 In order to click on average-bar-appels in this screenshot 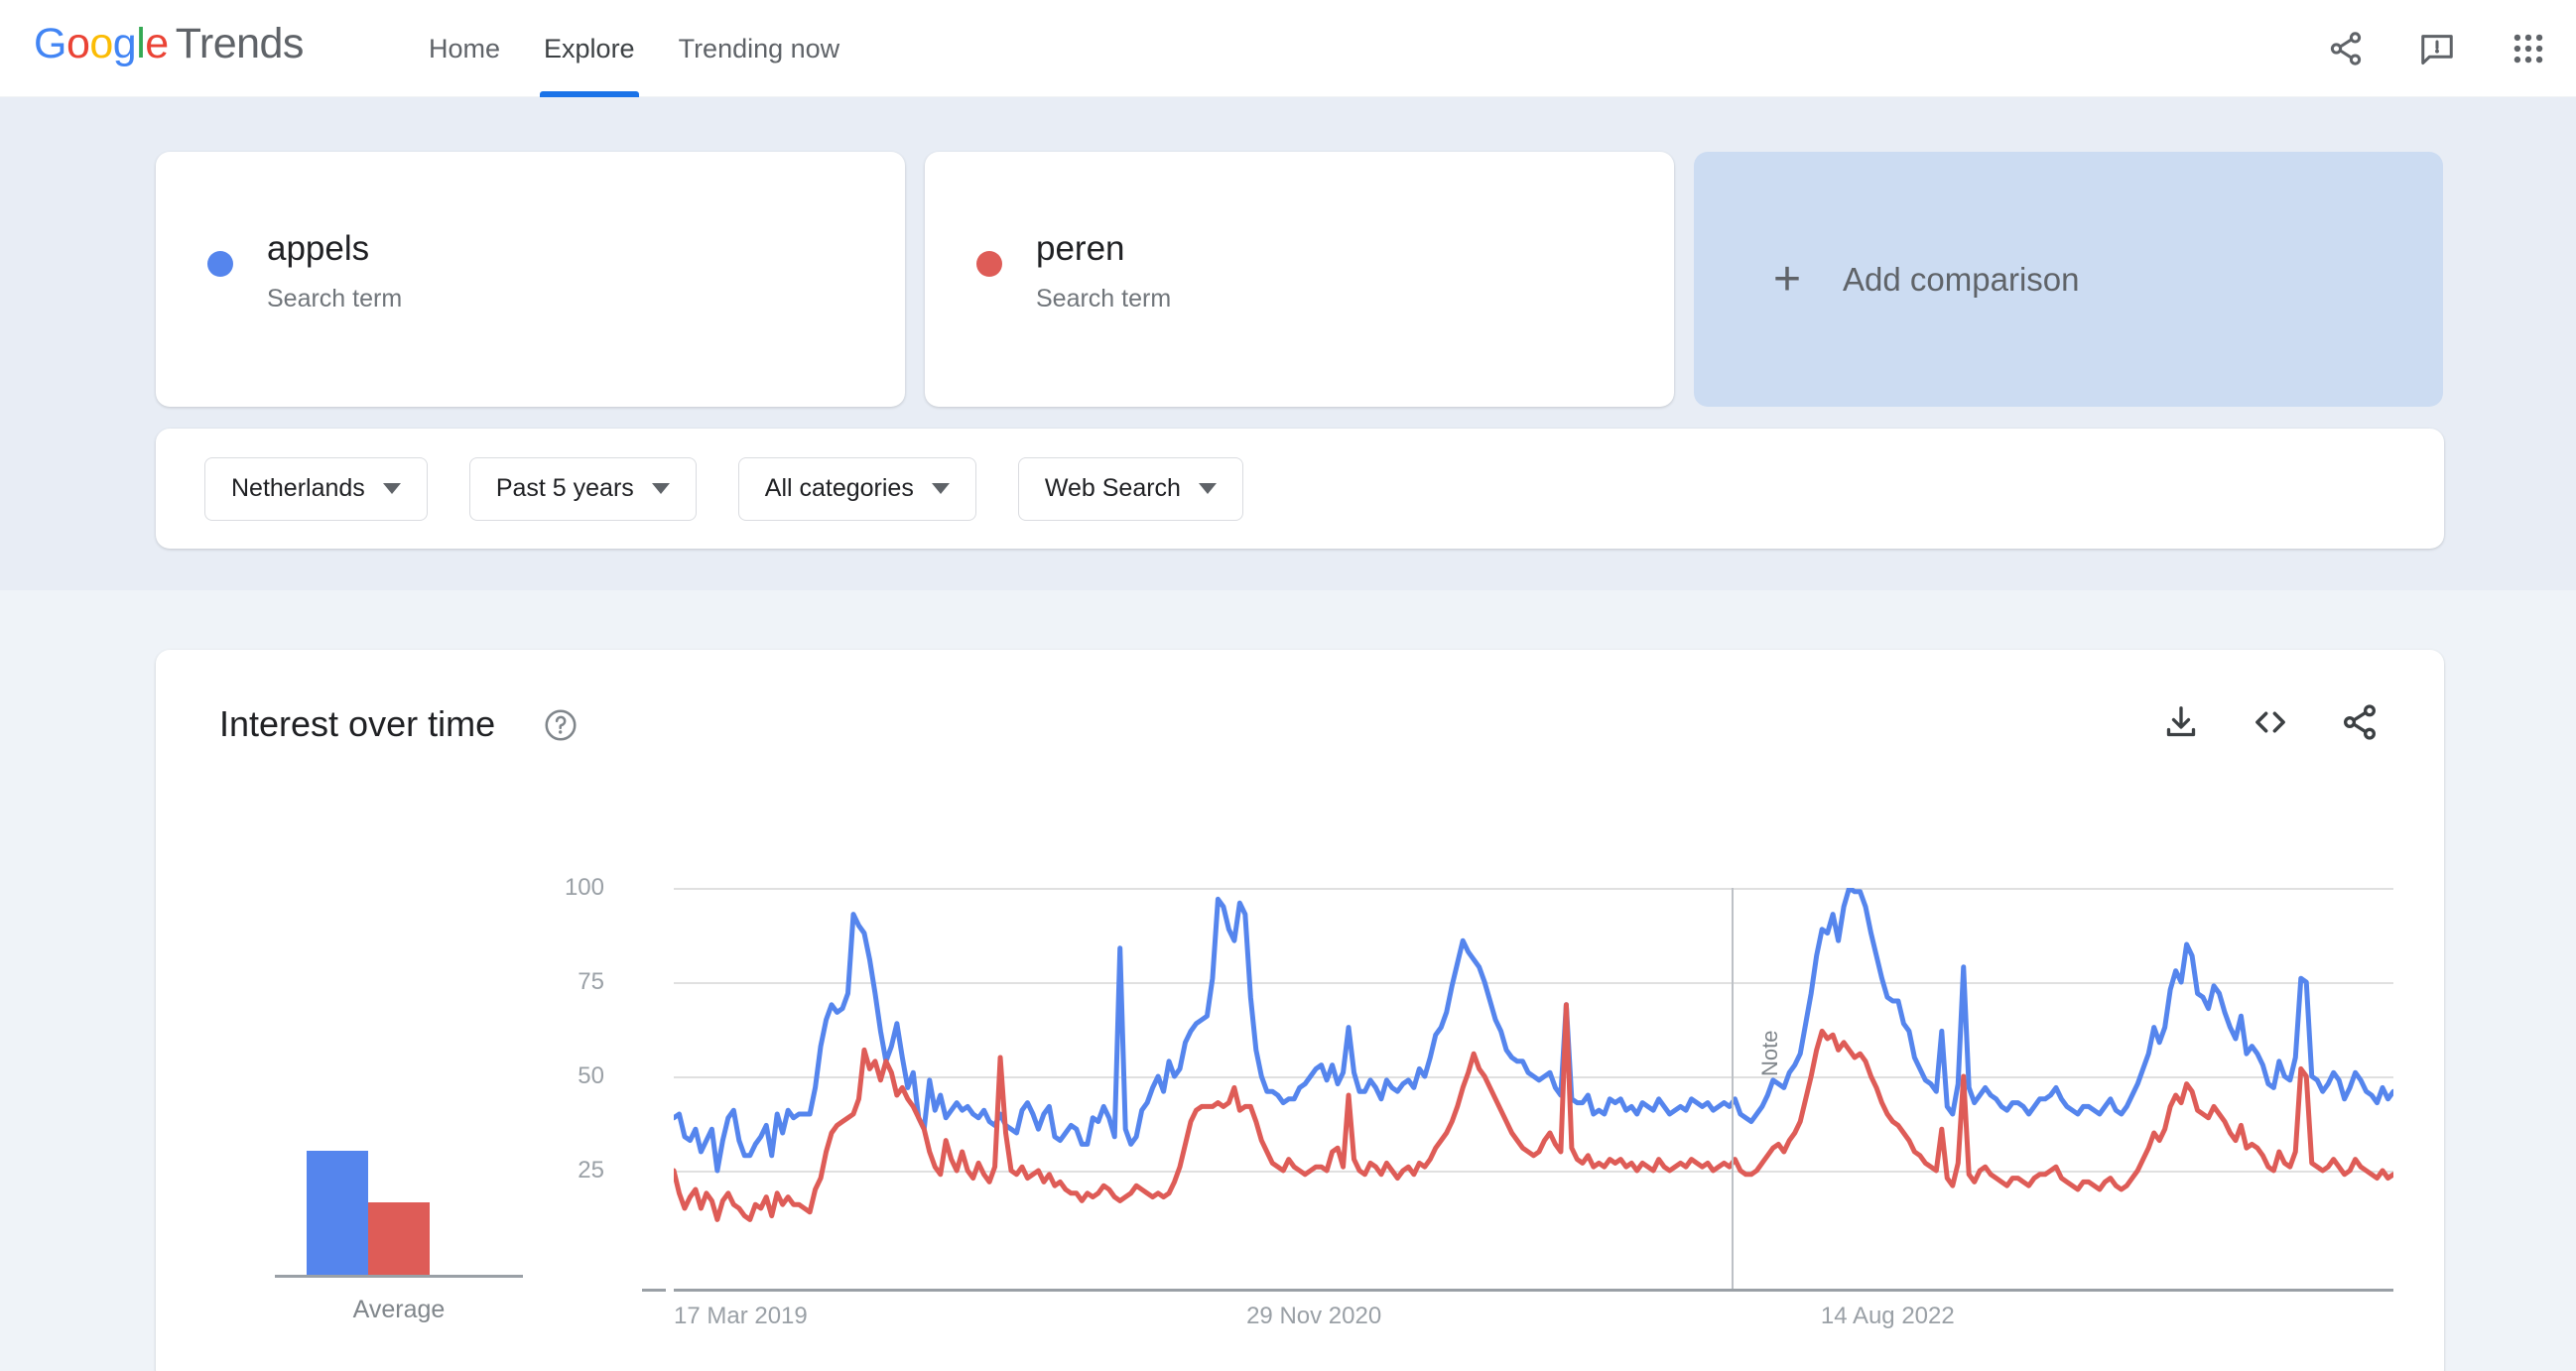, I will do `click(338, 1213)`.